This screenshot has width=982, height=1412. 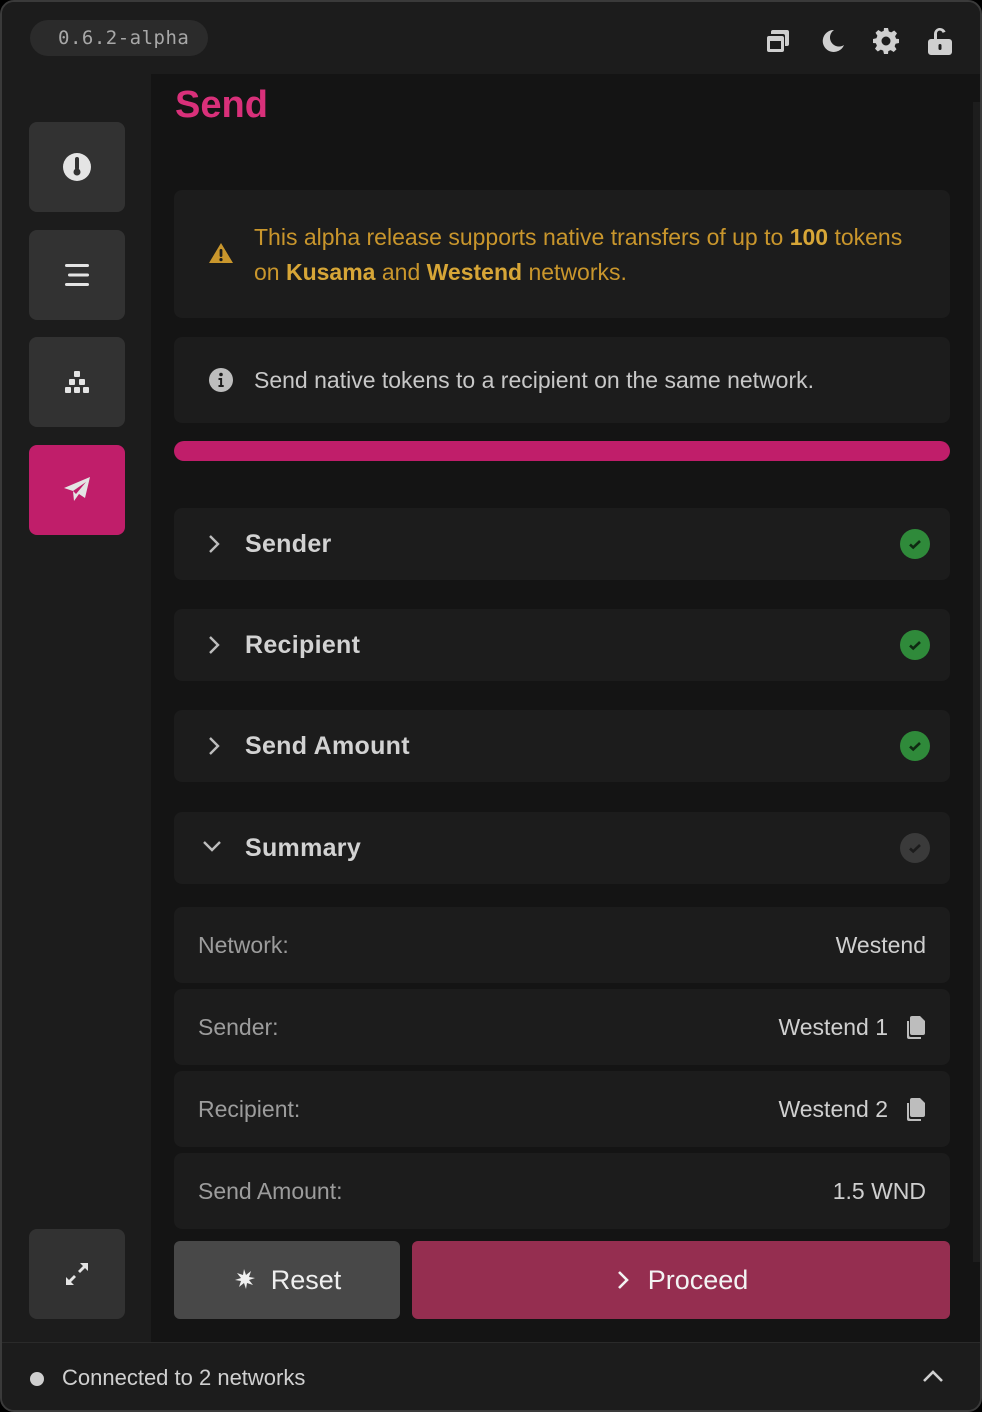 I want to click on status-bar: Connected to 2 networks, so click(x=491, y=1376).